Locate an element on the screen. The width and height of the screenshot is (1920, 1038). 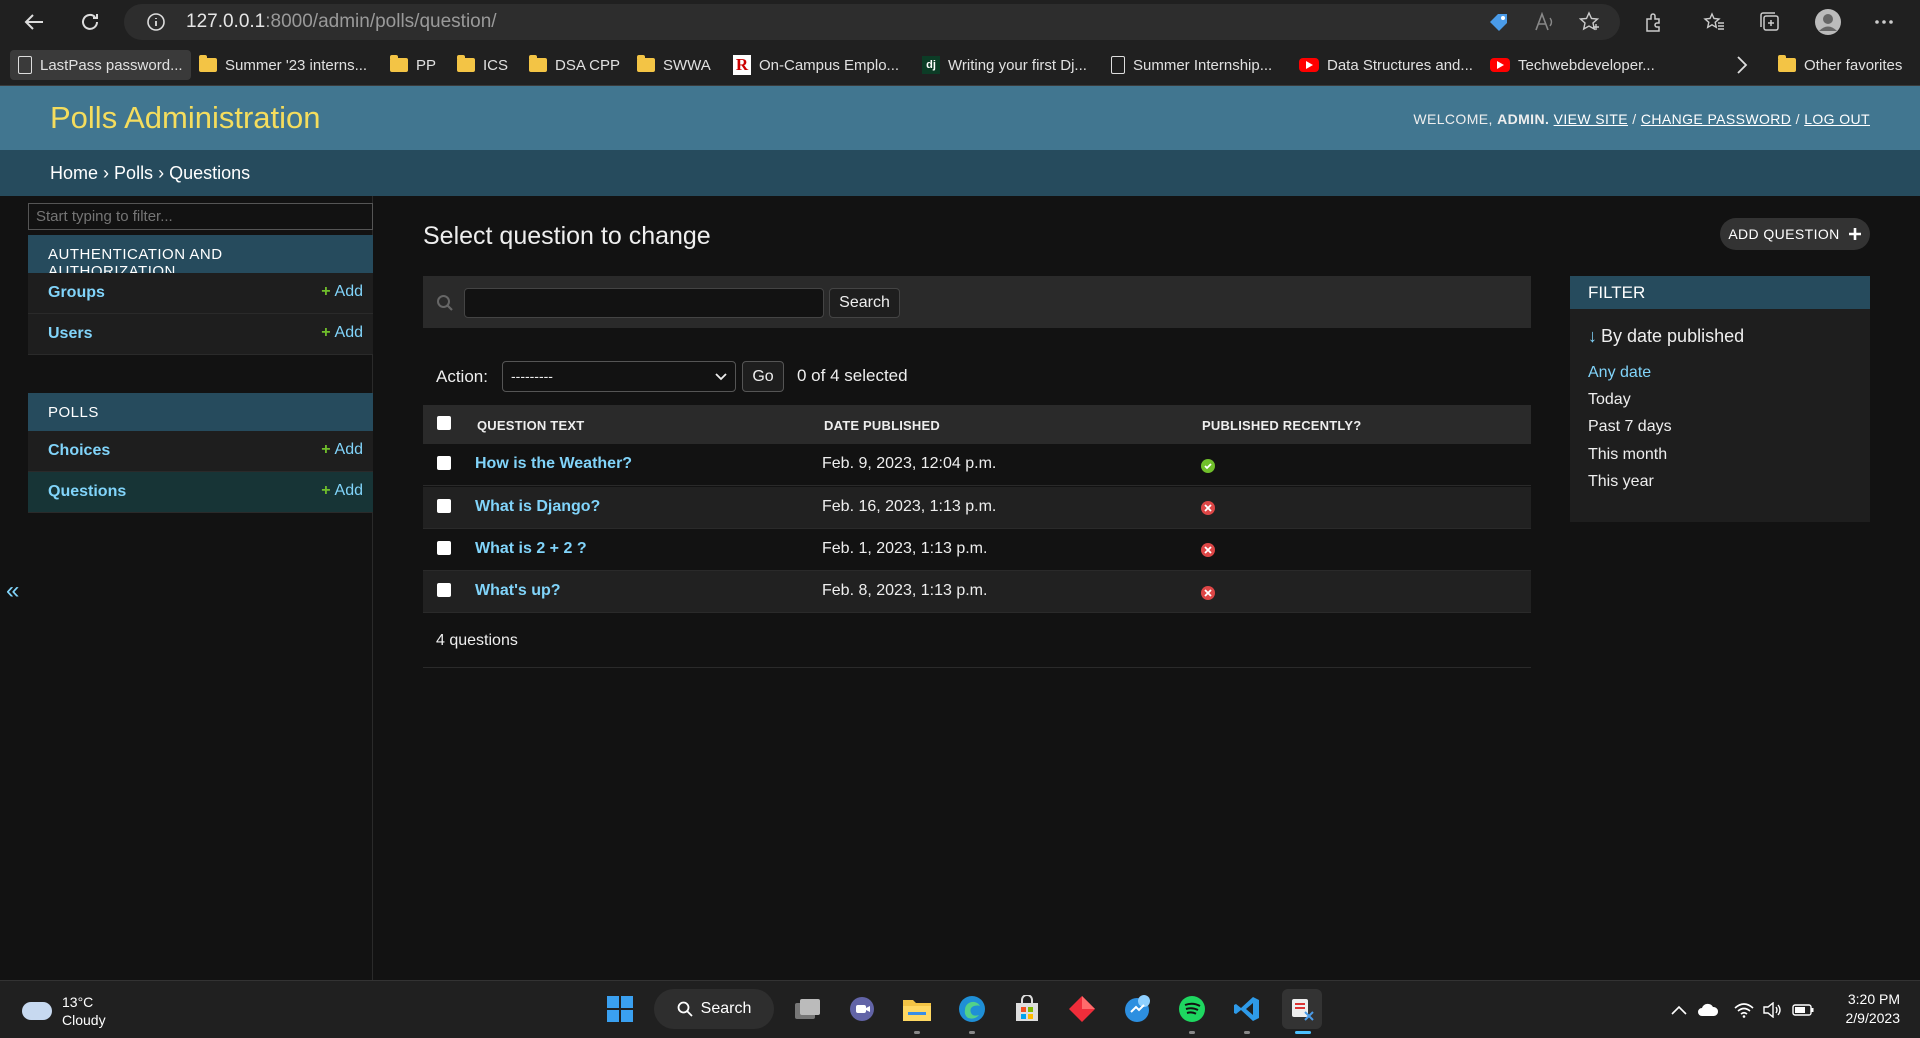
sidebar-link-choices: Choices is located at coordinates (79, 451).